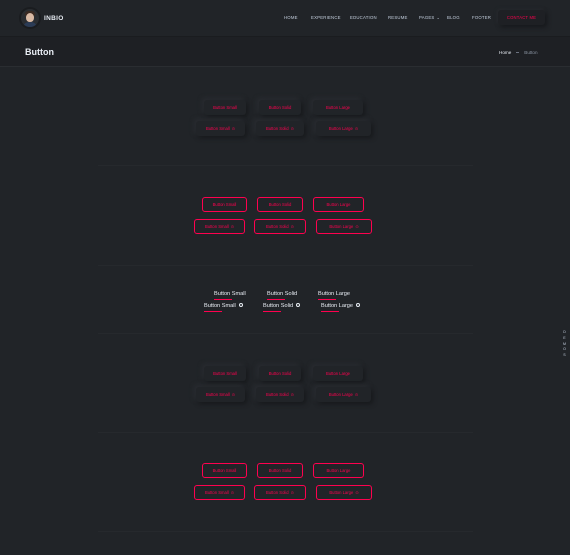 This screenshot has height=555, width=570. What do you see at coordinates (564, 355) in the screenshot?
I see `side-letter: S` at bounding box center [564, 355].